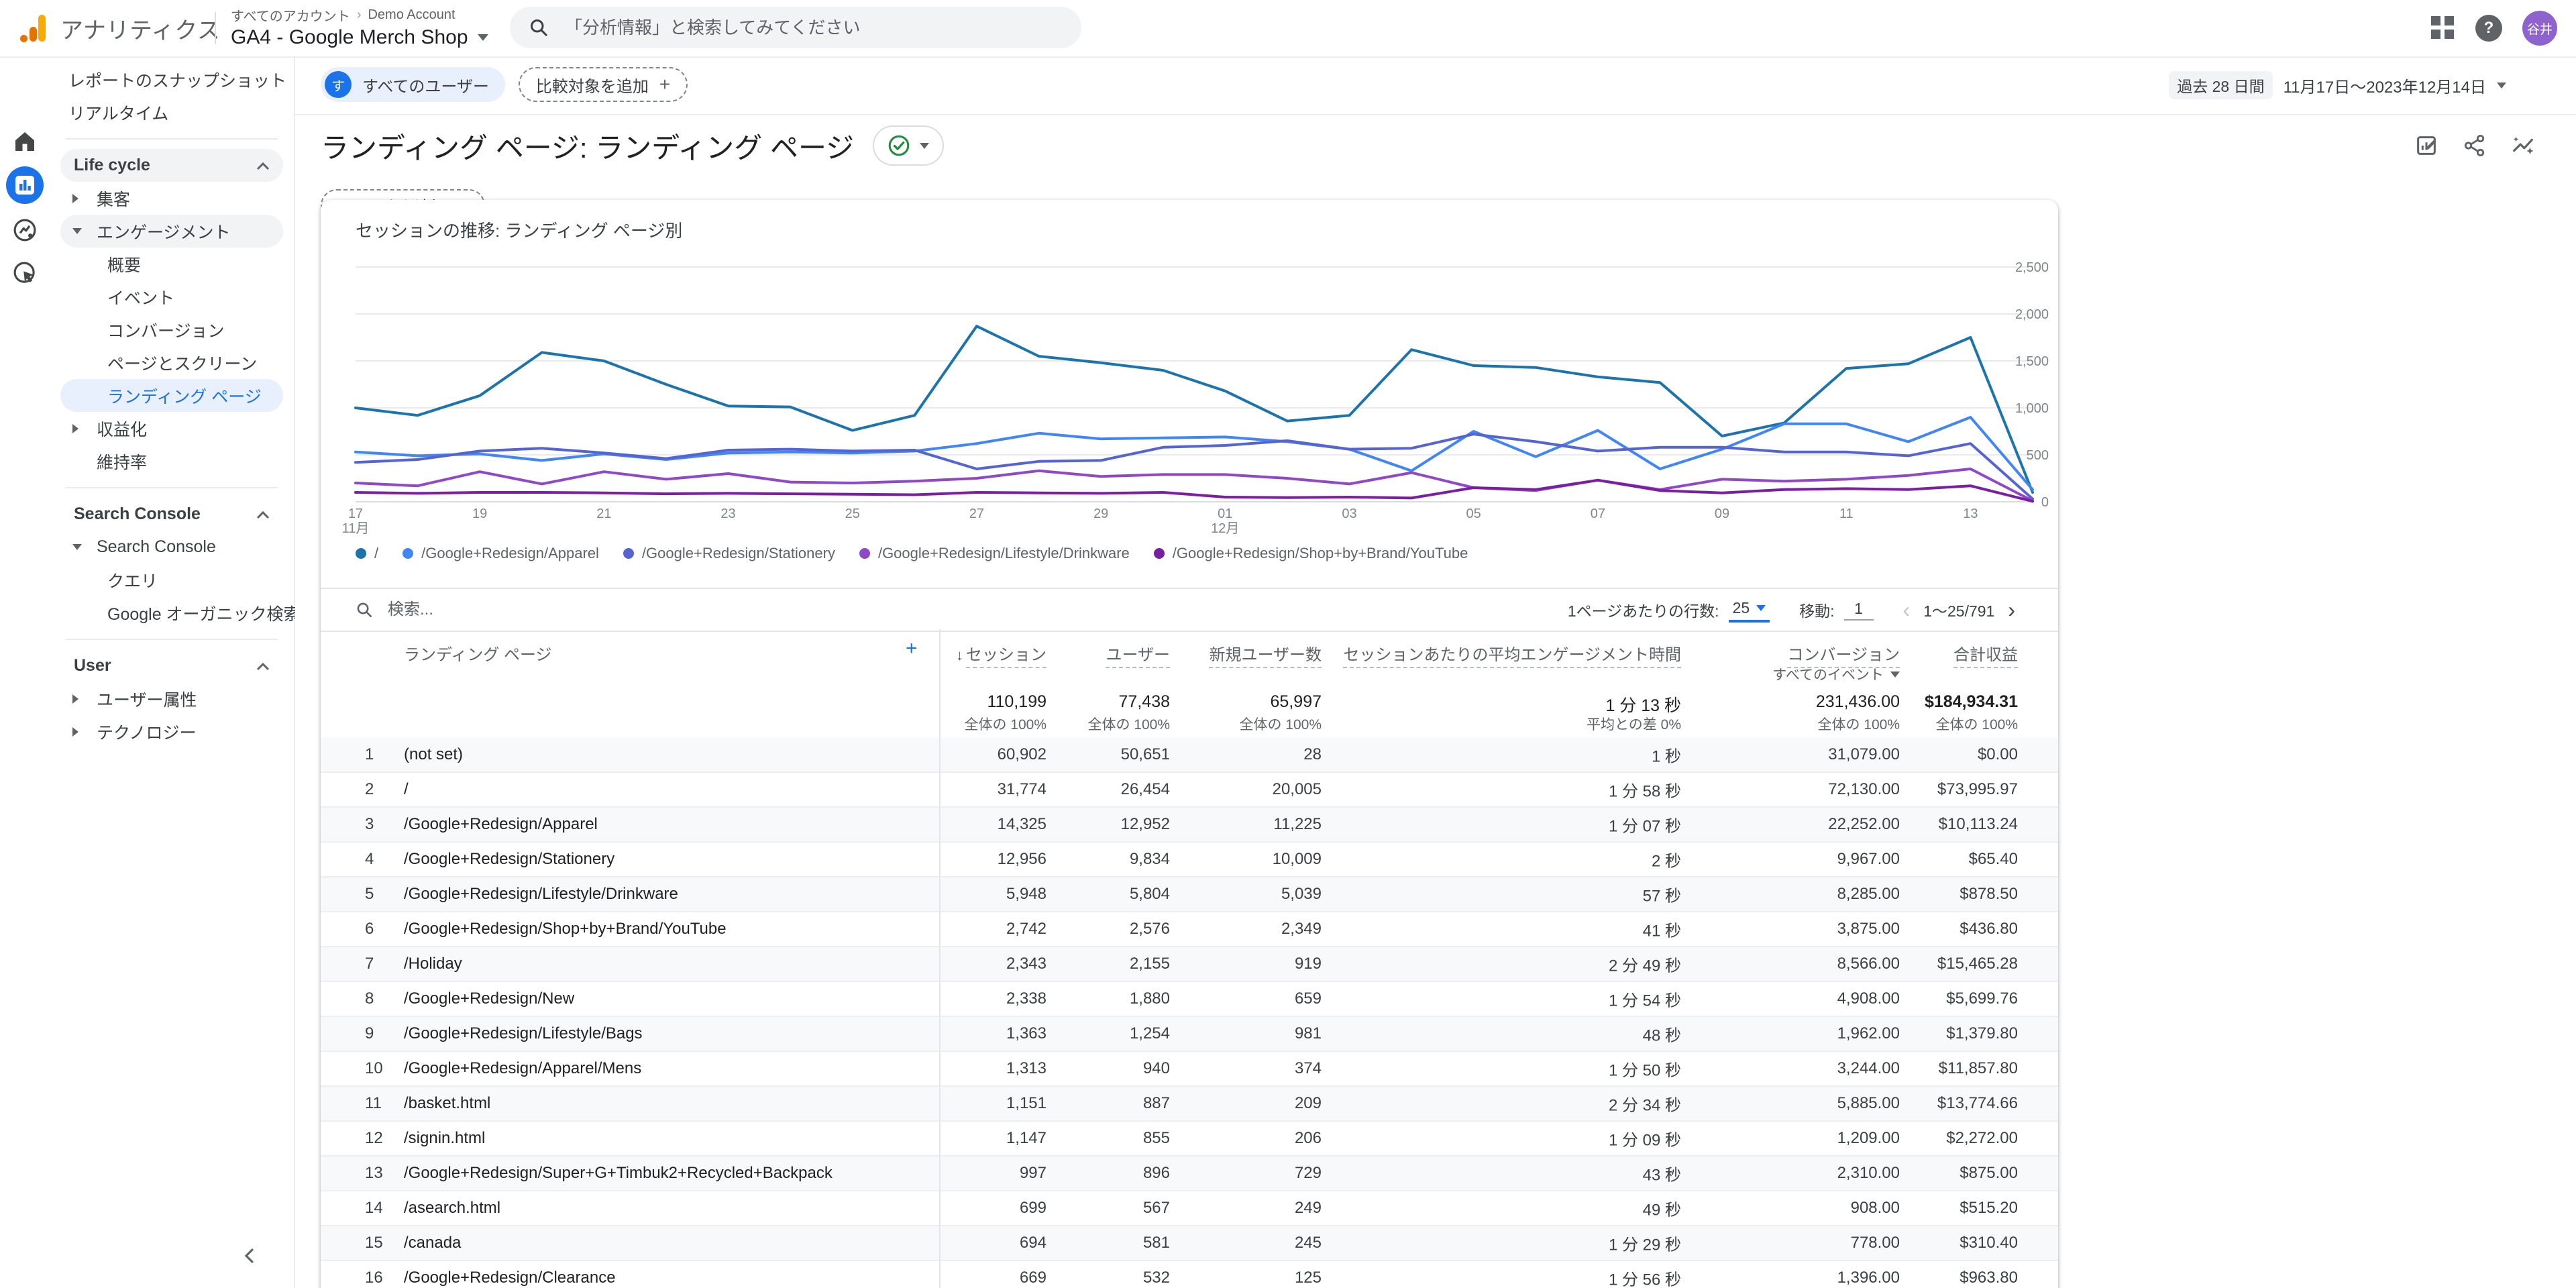  Describe the element at coordinates (1868, 964) in the screenshot. I see `metric-cell: 8,566.00` at that location.